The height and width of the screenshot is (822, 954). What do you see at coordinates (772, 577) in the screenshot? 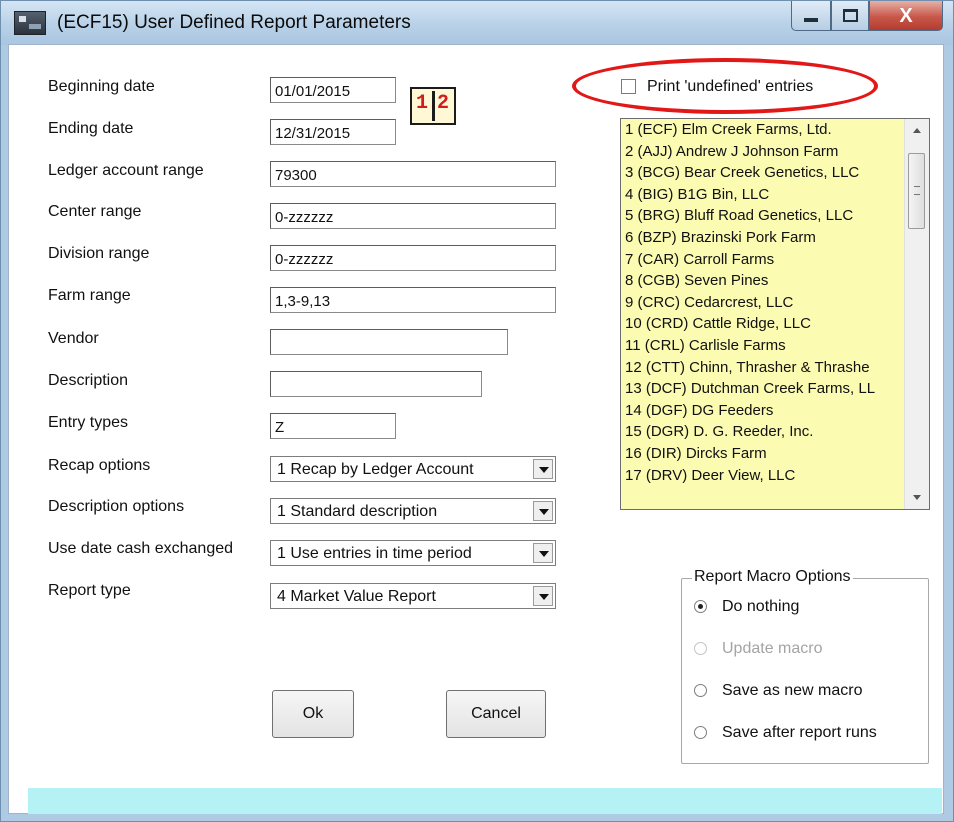
I see `report-macro-options-title: Report Macro Options` at bounding box center [772, 577].